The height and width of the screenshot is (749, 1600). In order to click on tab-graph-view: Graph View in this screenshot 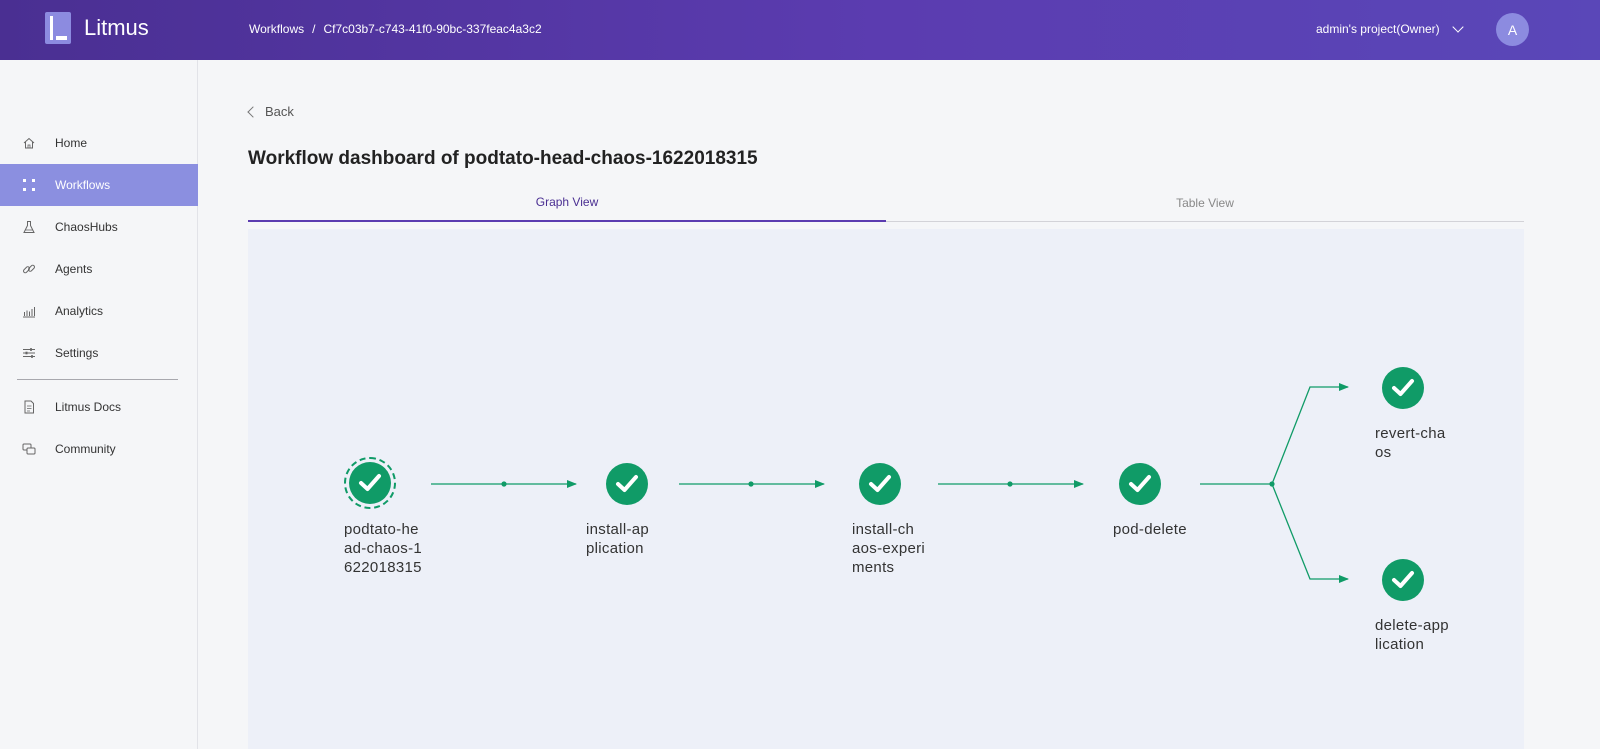, I will do `click(567, 203)`.